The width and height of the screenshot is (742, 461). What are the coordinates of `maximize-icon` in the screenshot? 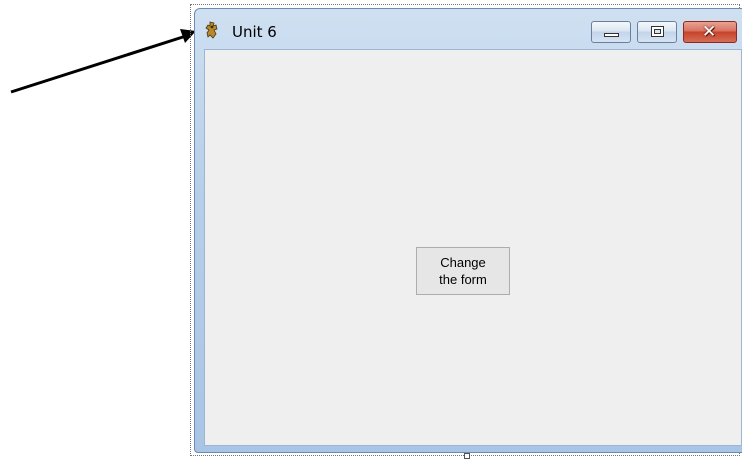 It's located at (657, 31).